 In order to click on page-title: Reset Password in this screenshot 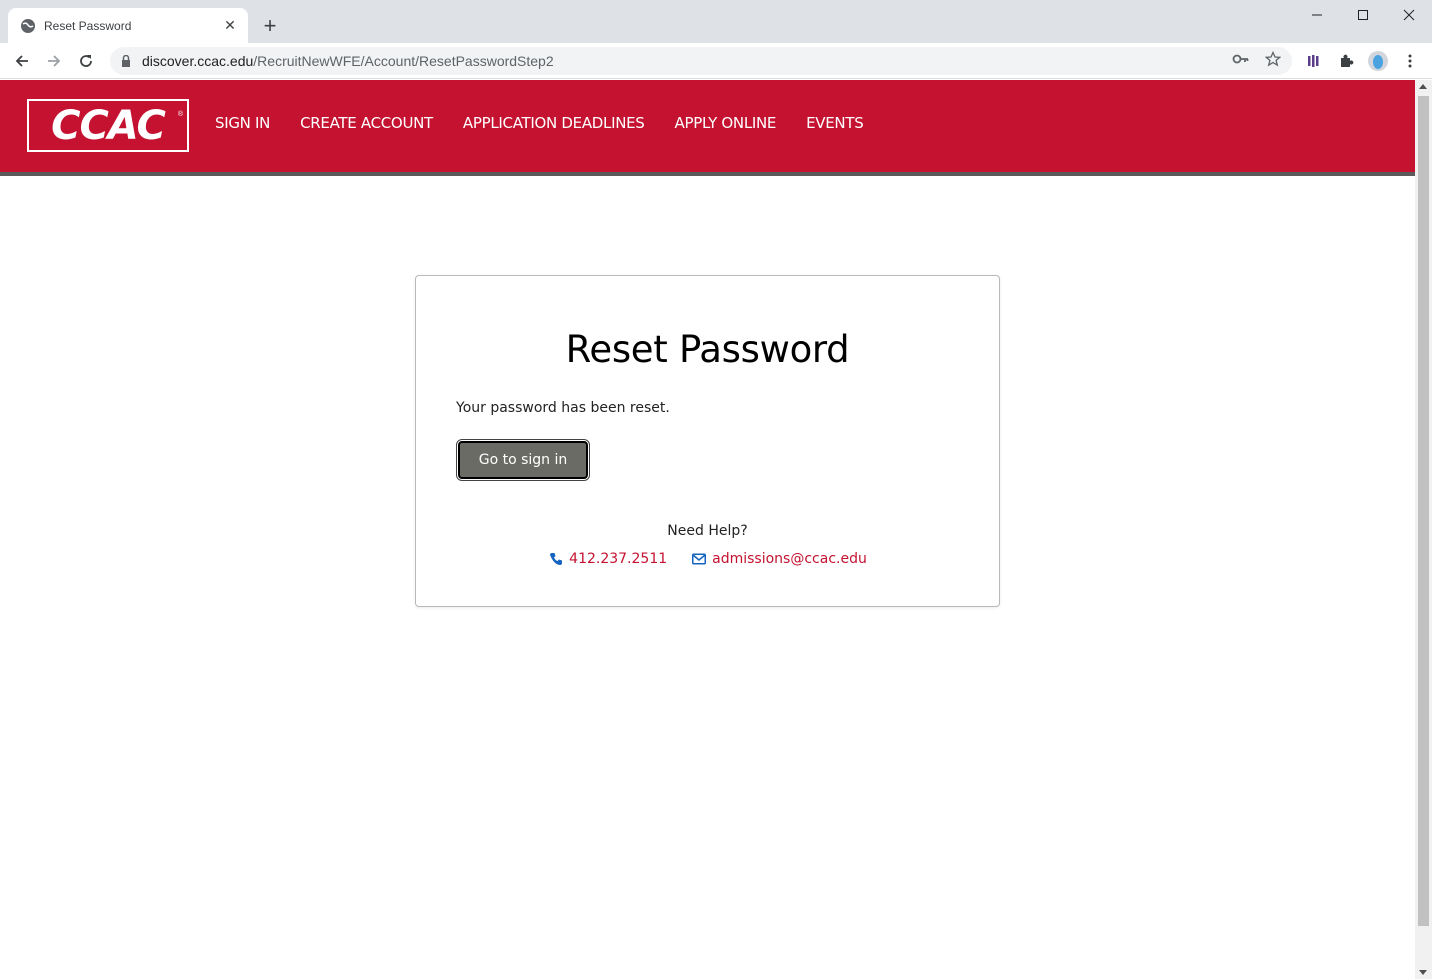, I will do `click(707, 349)`.